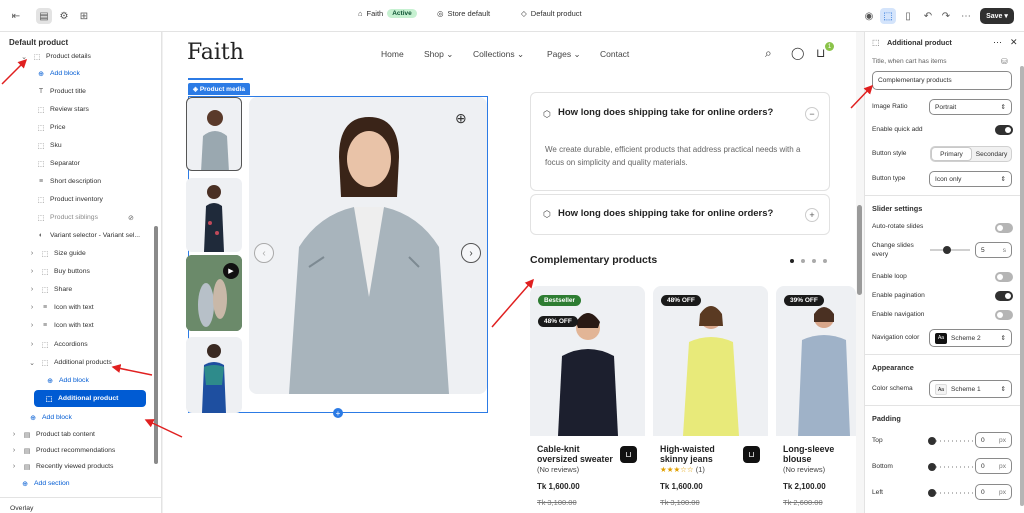 This screenshot has width=1024, height=513. I want to click on arrow-product-details, so click(14, 71).